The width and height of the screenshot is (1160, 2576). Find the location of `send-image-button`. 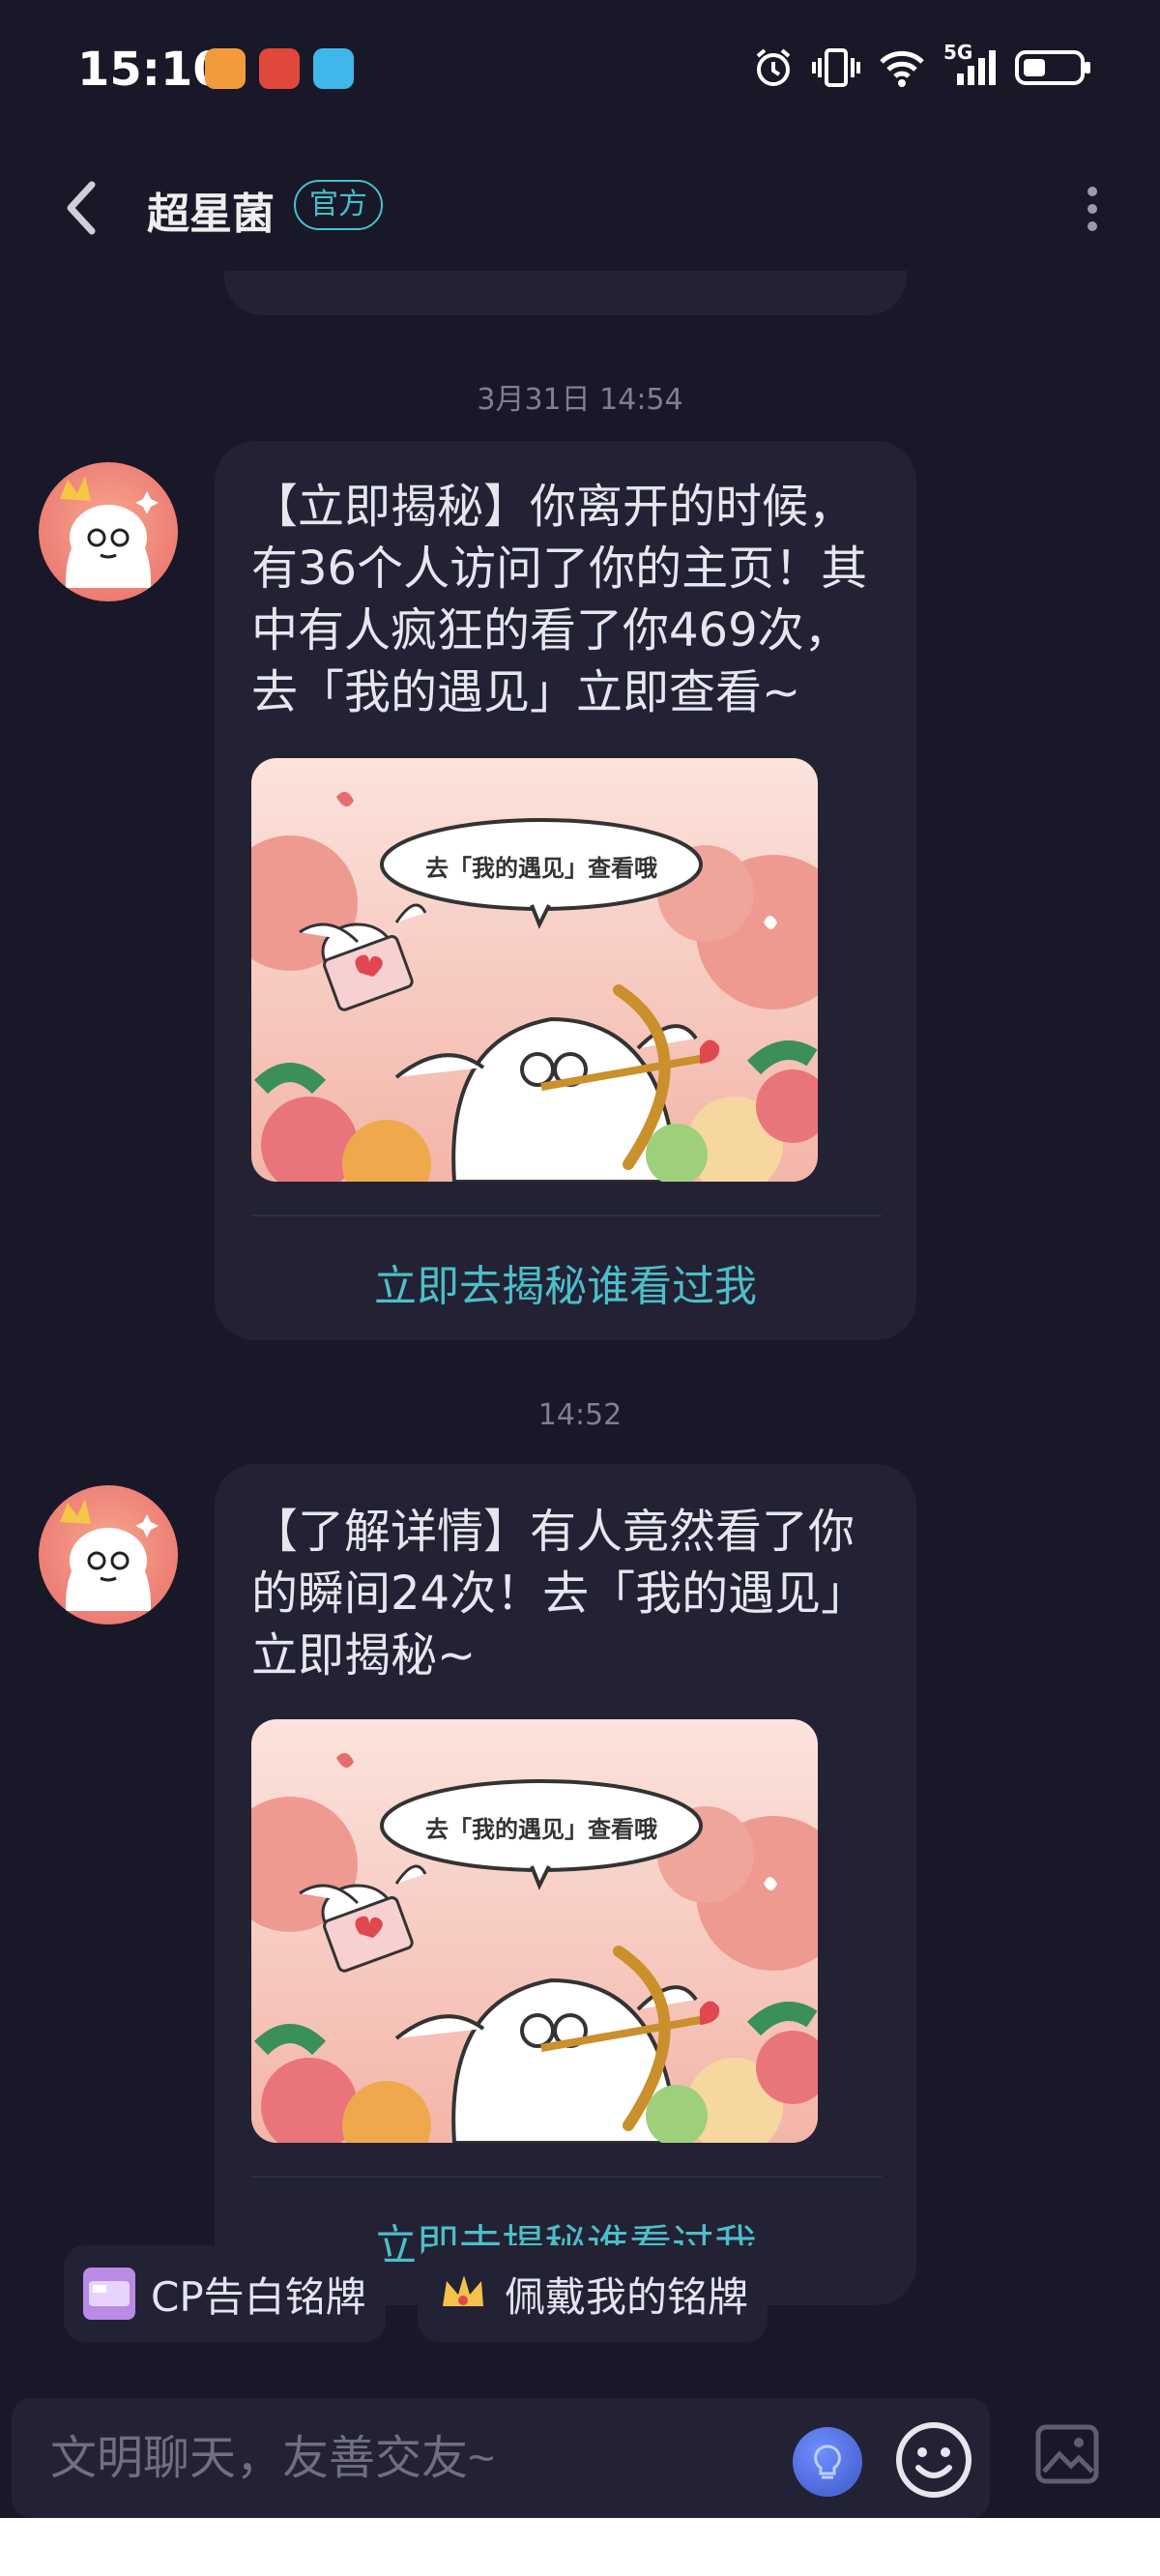

send-image-button is located at coordinates (1067, 2454).